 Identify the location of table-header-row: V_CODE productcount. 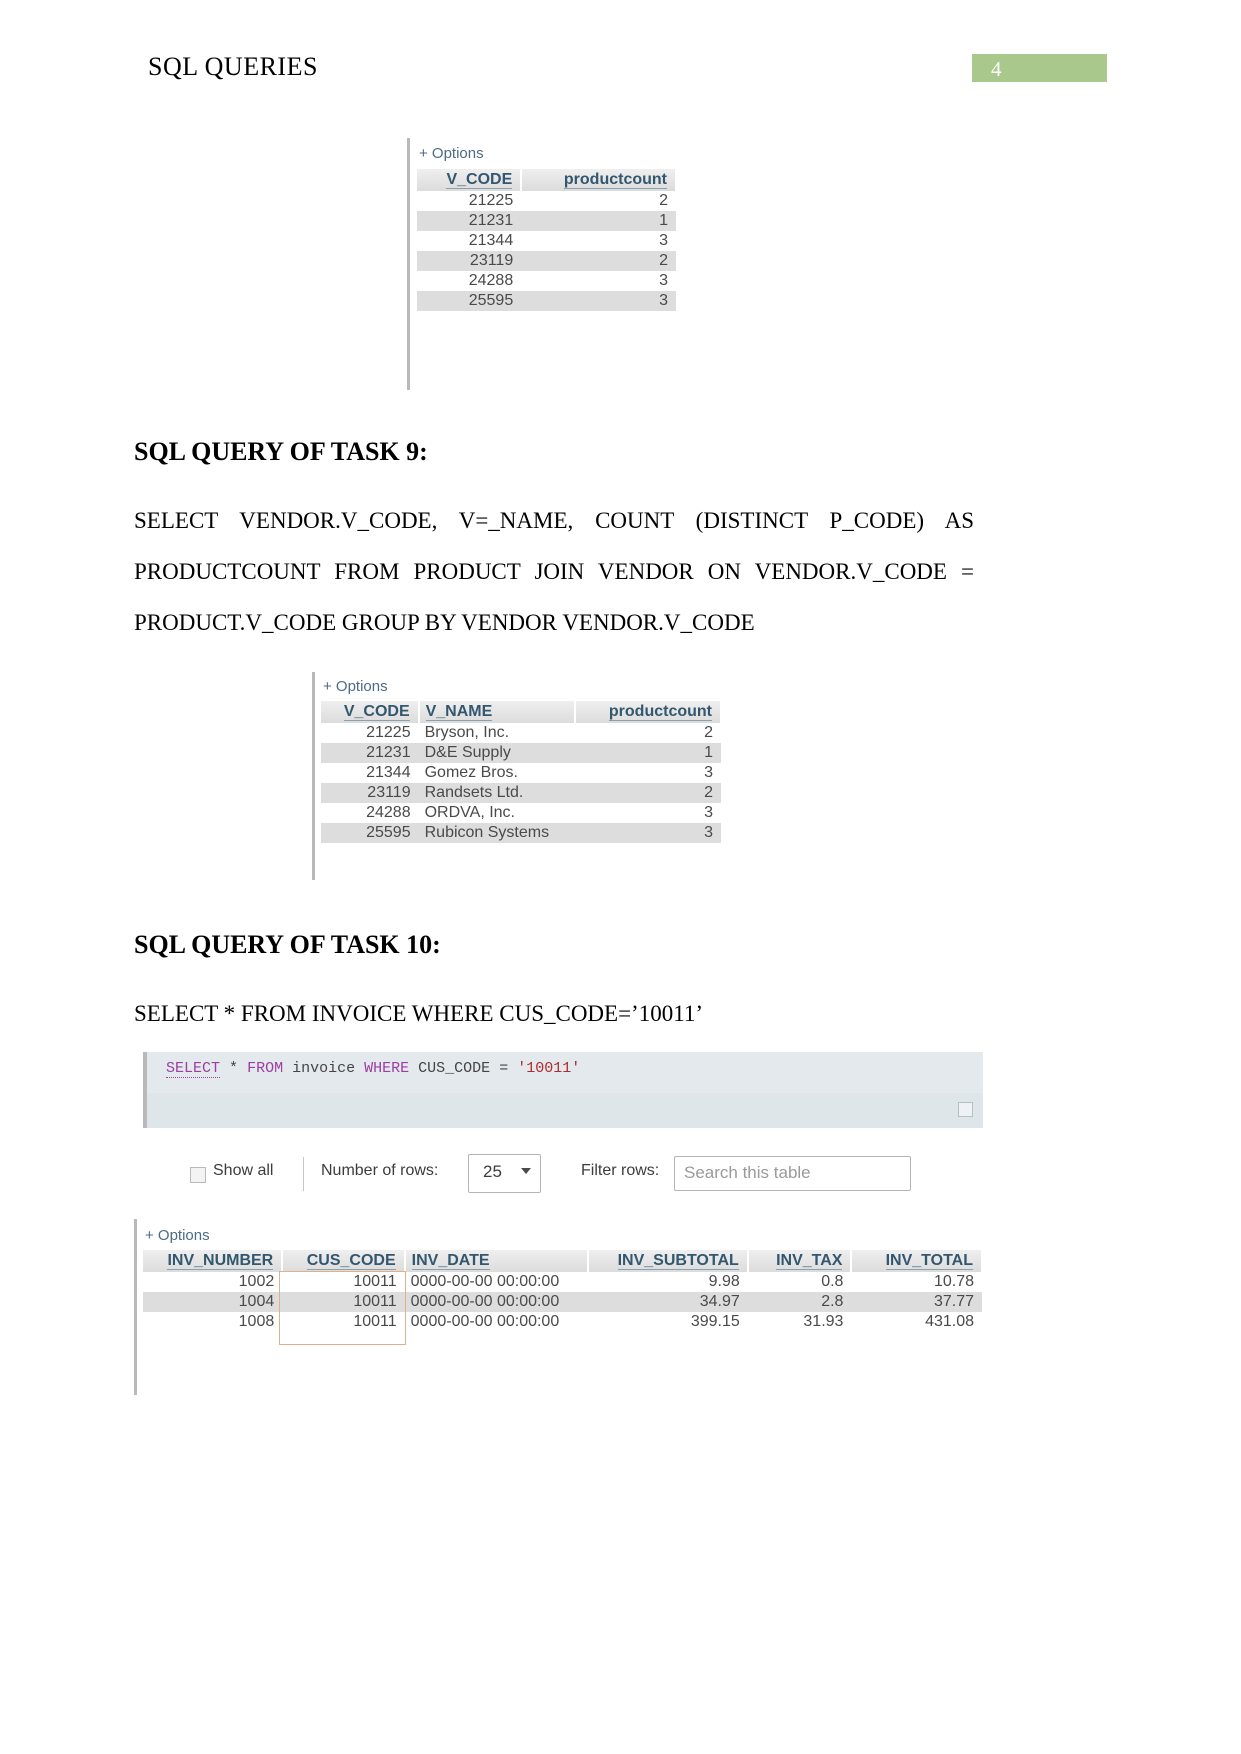
(547, 180).